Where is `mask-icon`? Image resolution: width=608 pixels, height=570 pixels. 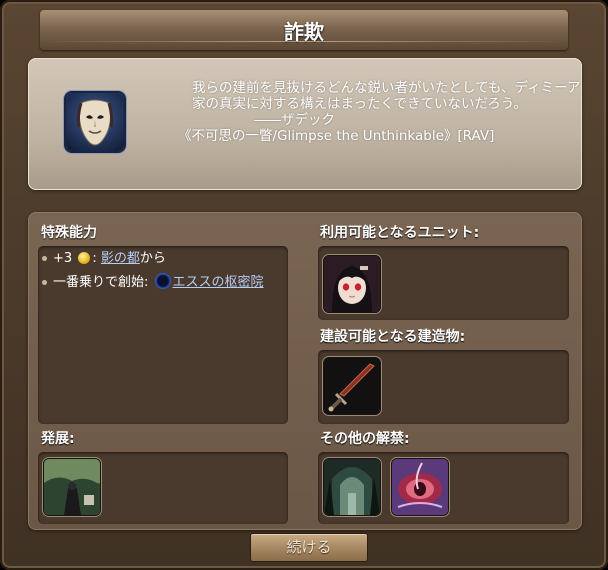 mask-icon is located at coordinates (95, 122).